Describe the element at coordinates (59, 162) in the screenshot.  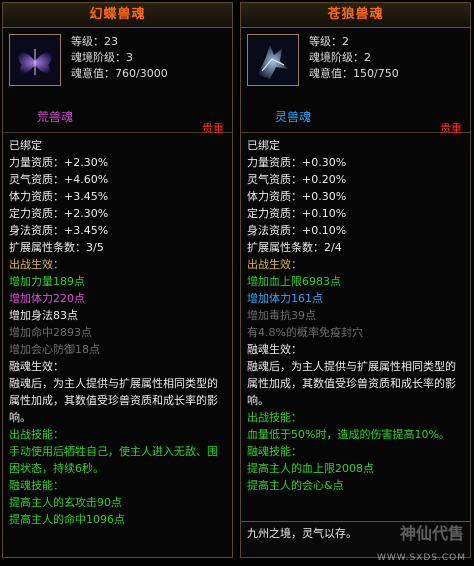
I see `attribute-line: 力量资质：+2.30%` at that location.